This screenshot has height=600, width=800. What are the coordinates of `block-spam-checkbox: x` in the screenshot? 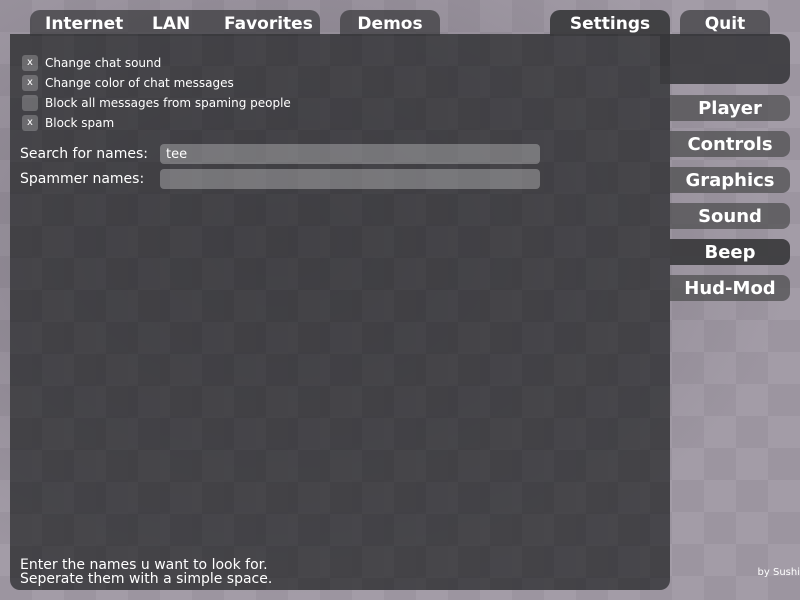 It's located at (30, 123).